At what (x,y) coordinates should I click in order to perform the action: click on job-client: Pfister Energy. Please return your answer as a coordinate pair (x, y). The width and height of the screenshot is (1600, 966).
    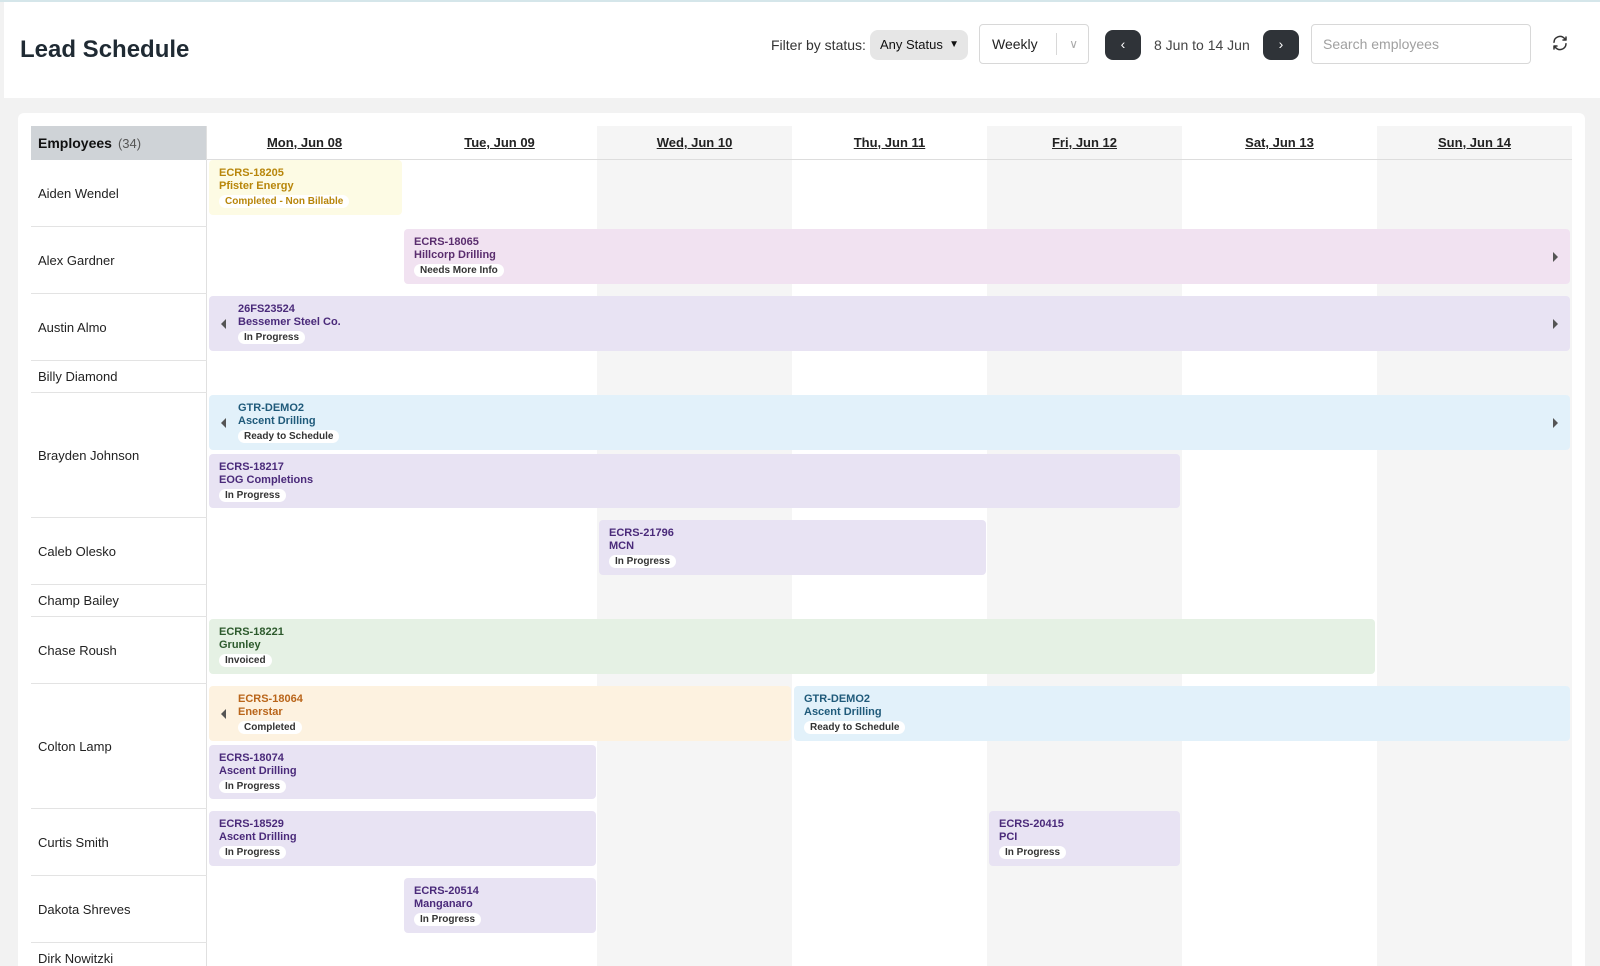
    Looking at the image, I should click on (256, 186).